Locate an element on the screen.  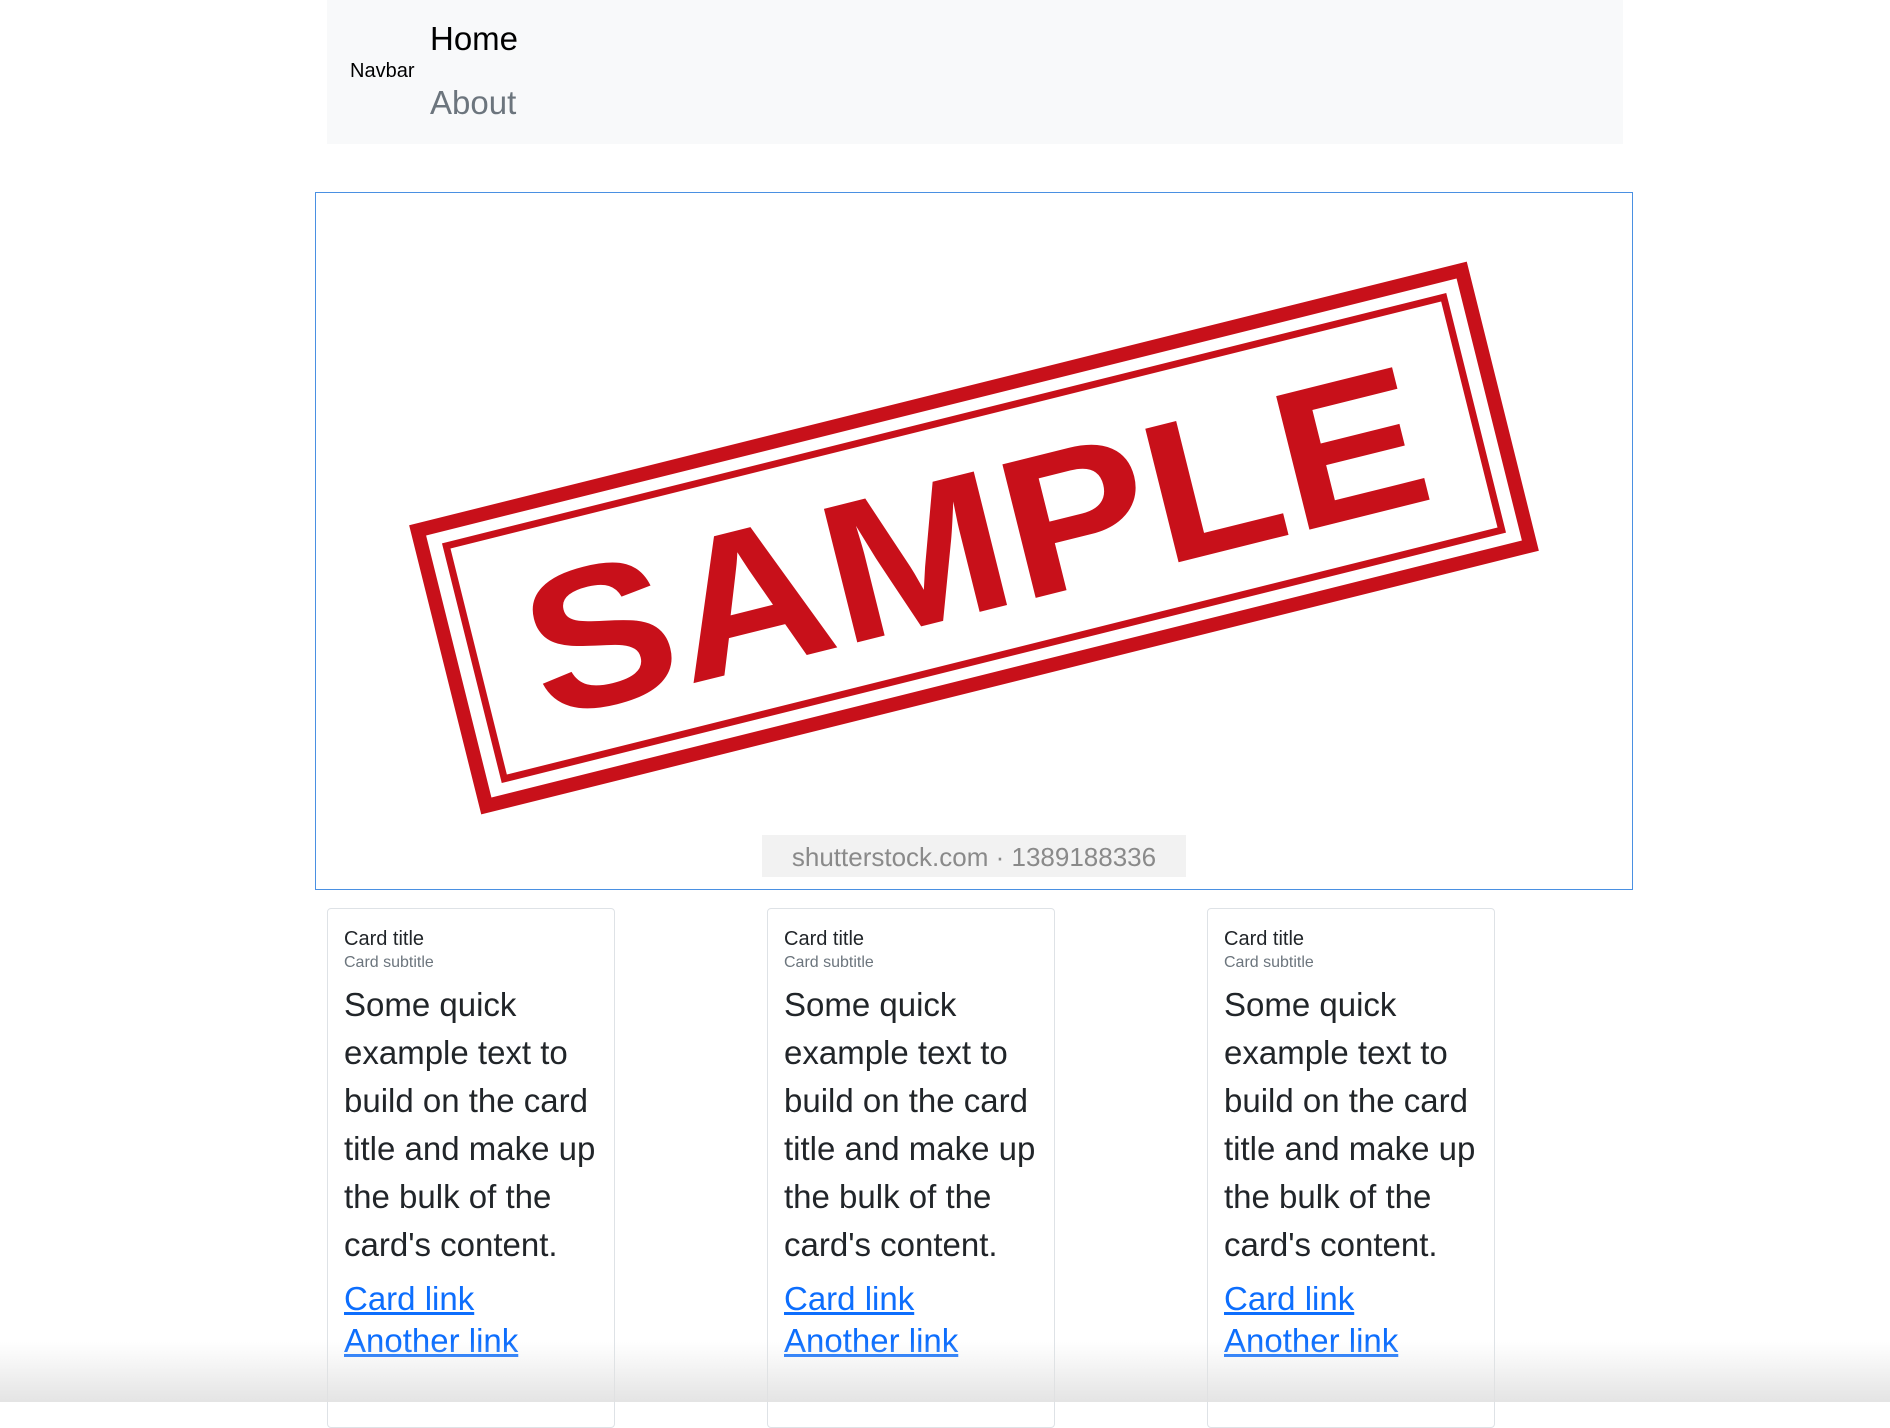
nav-link-home: Home is located at coordinates (474, 39).